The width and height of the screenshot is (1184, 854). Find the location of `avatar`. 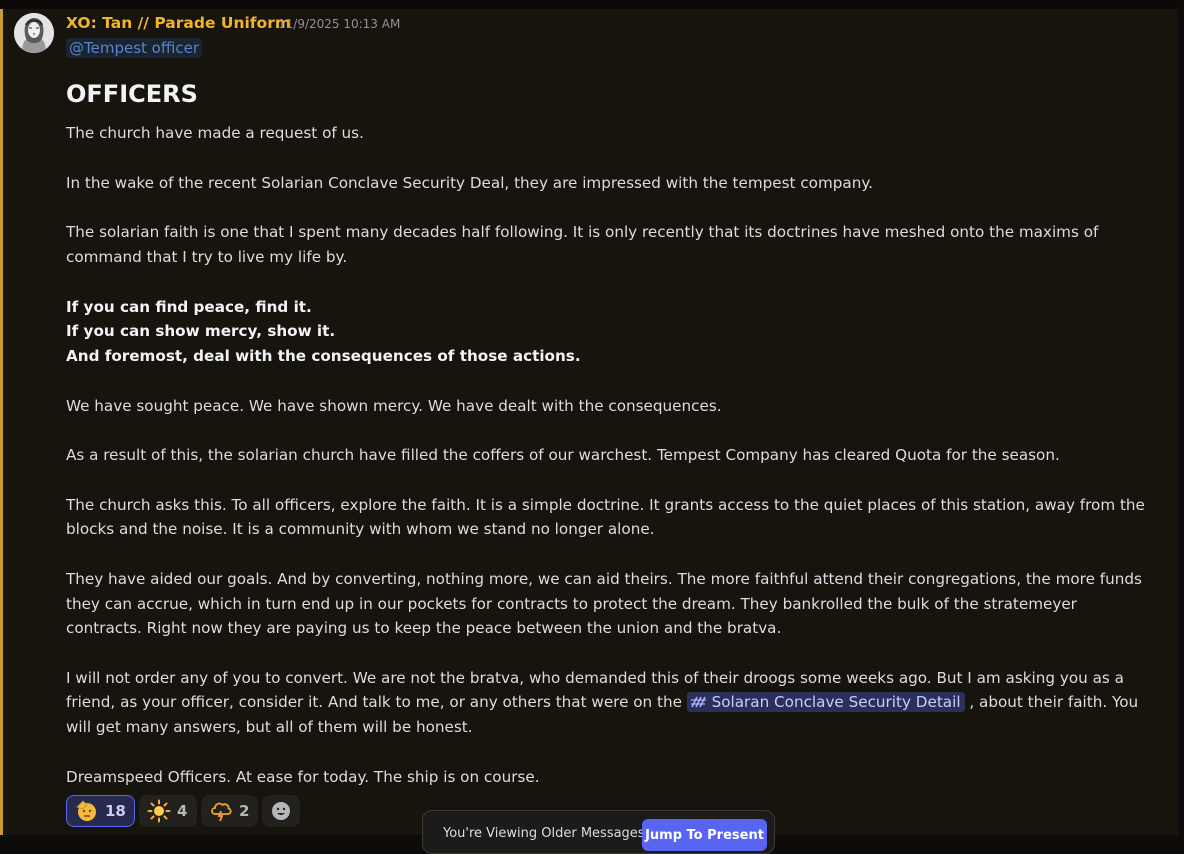

avatar is located at coordinates (34, 33).